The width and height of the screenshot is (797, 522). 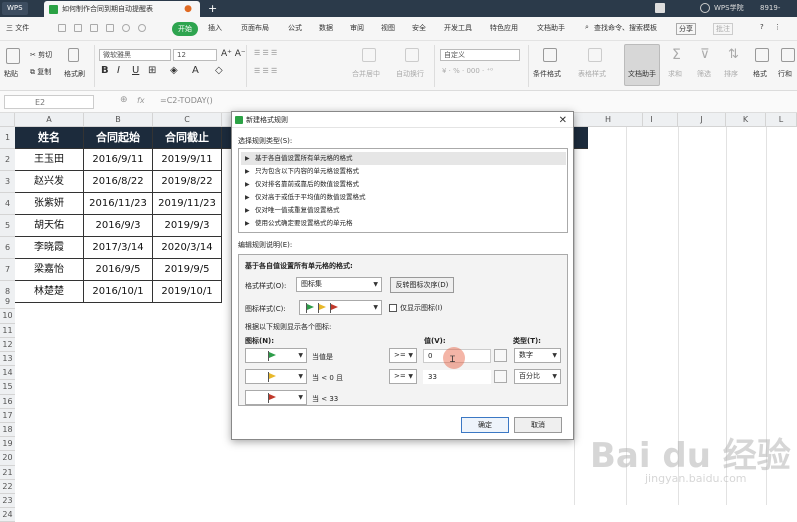 What do you see at coordinates (49, 120) in the screenshot?
I see `col-header-a: A` at bounding box center [49, 120].